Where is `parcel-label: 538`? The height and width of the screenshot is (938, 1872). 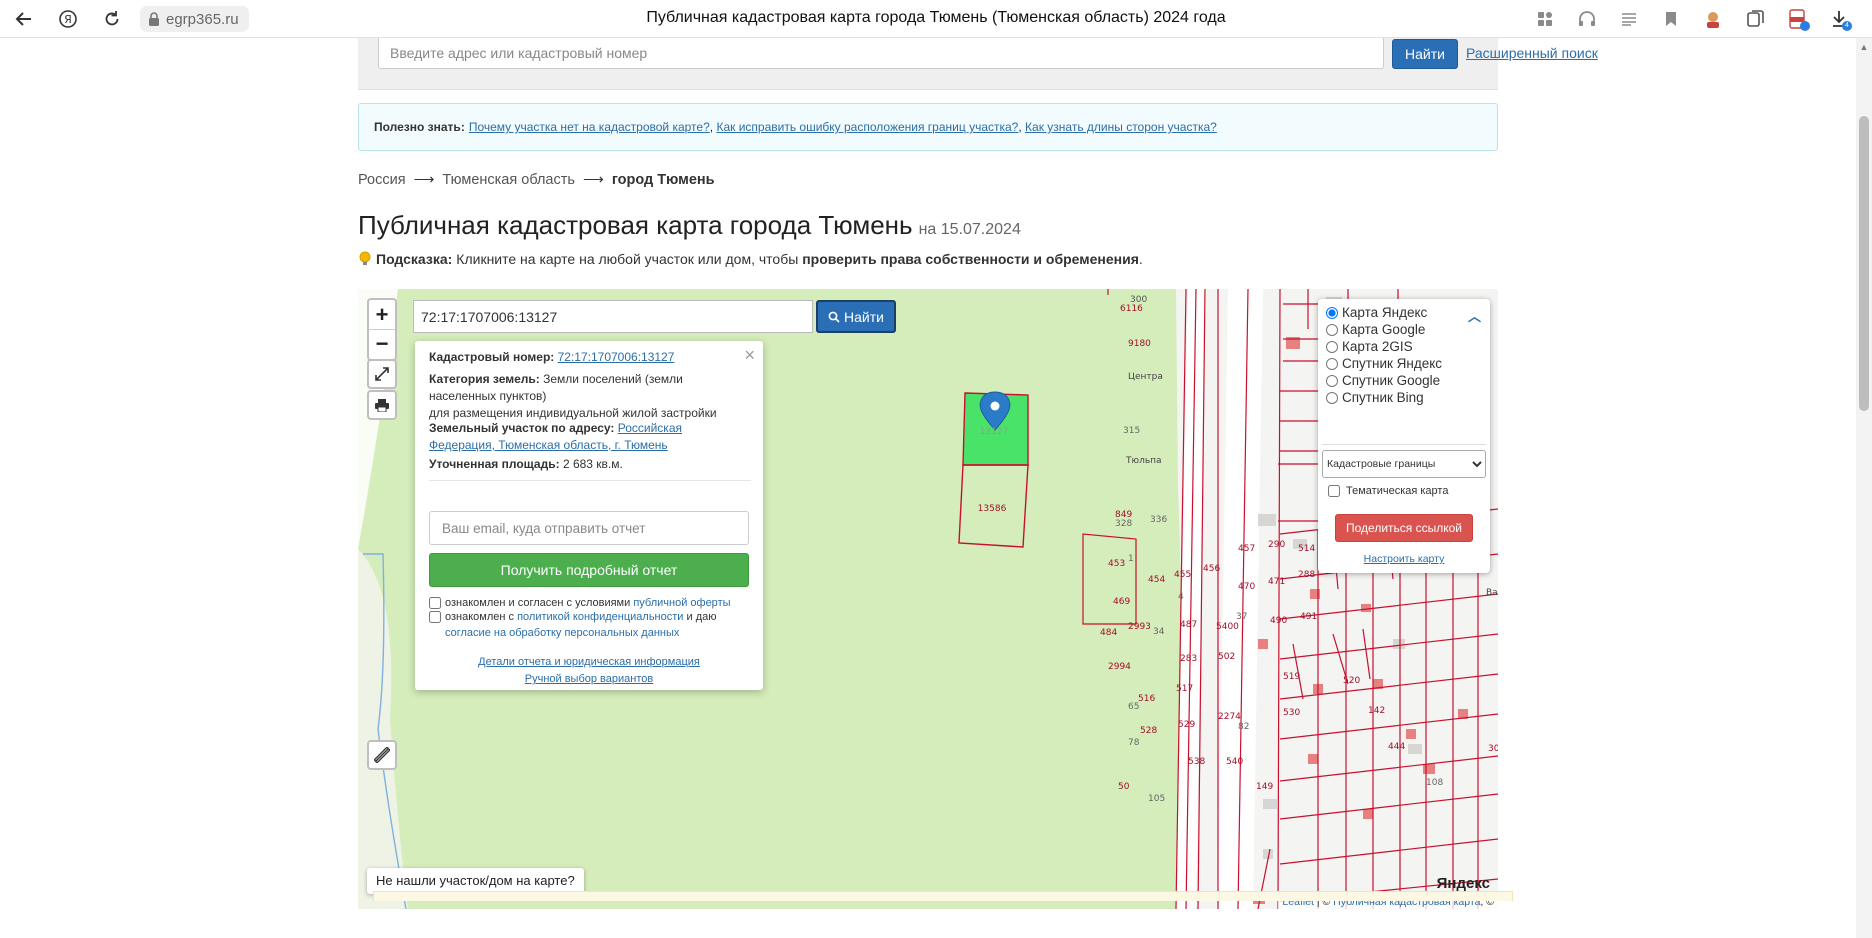 parcel-label: 538 is located at coordinates (1196, 762).